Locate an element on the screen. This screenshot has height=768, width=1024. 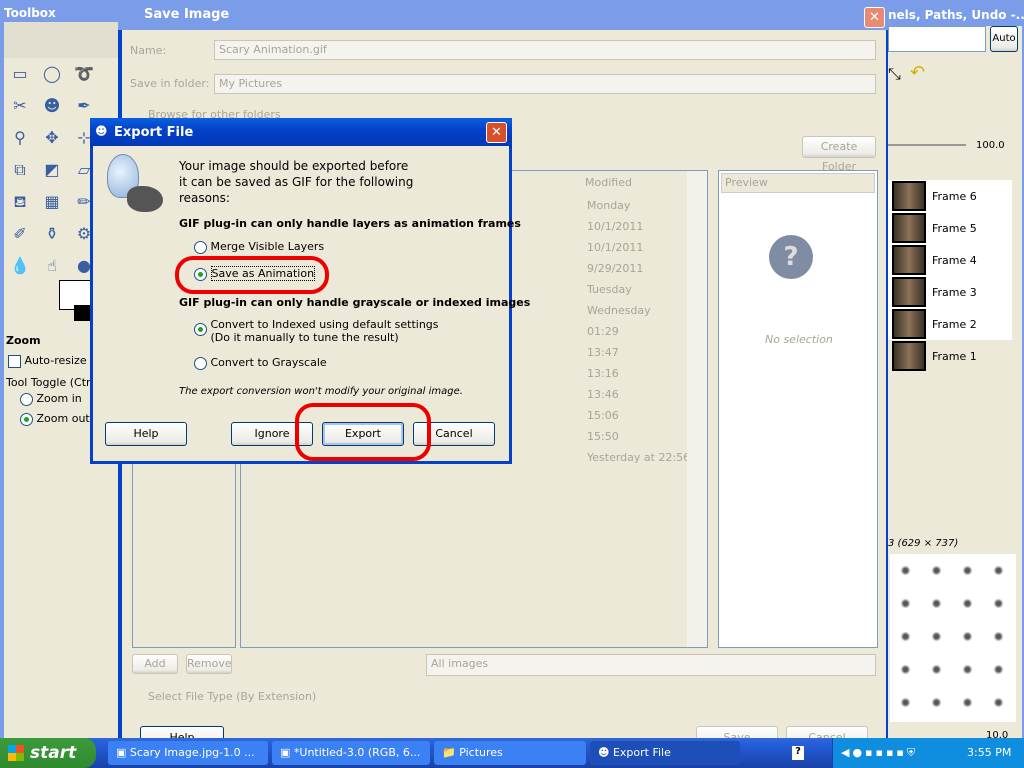
modified-cell: 13:47 is located at coordinates (638, 352).